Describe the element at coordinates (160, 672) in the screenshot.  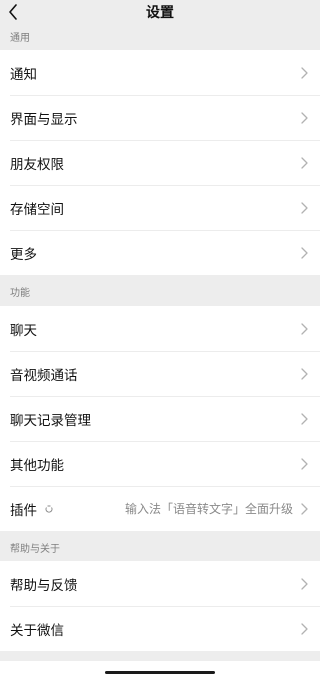
I see `home-indicator` at that location.